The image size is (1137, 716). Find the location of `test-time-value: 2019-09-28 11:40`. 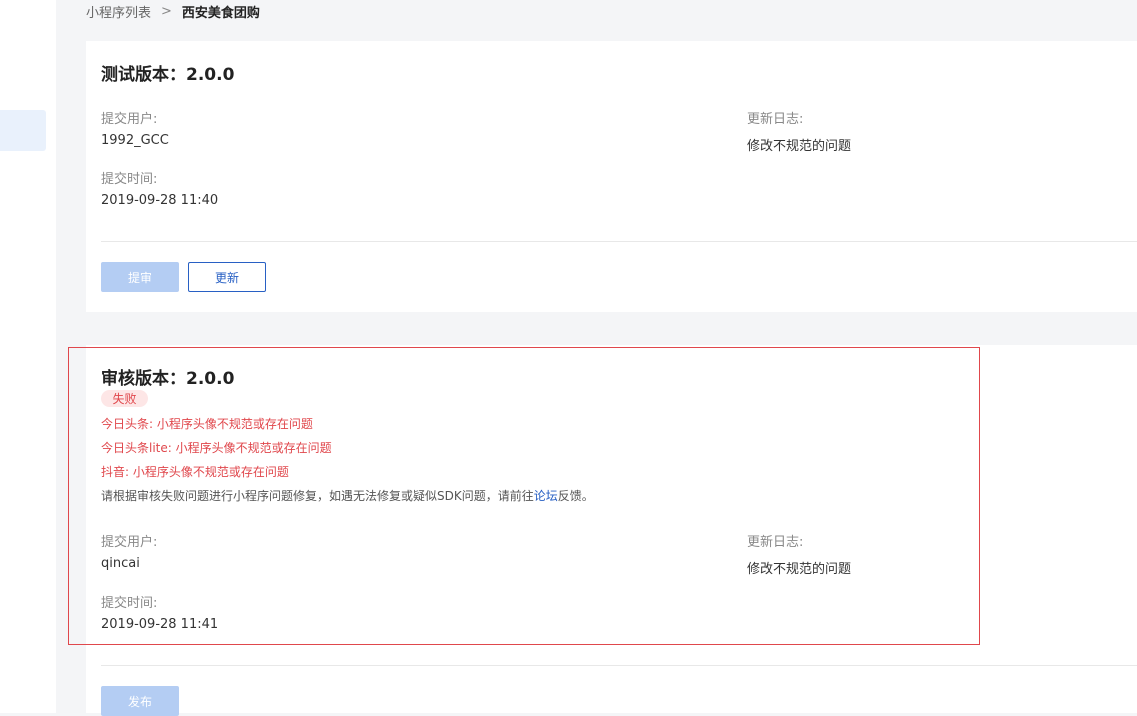

test-time-value: 2019-09-28 11:40 is located at coordinates (160, 200).